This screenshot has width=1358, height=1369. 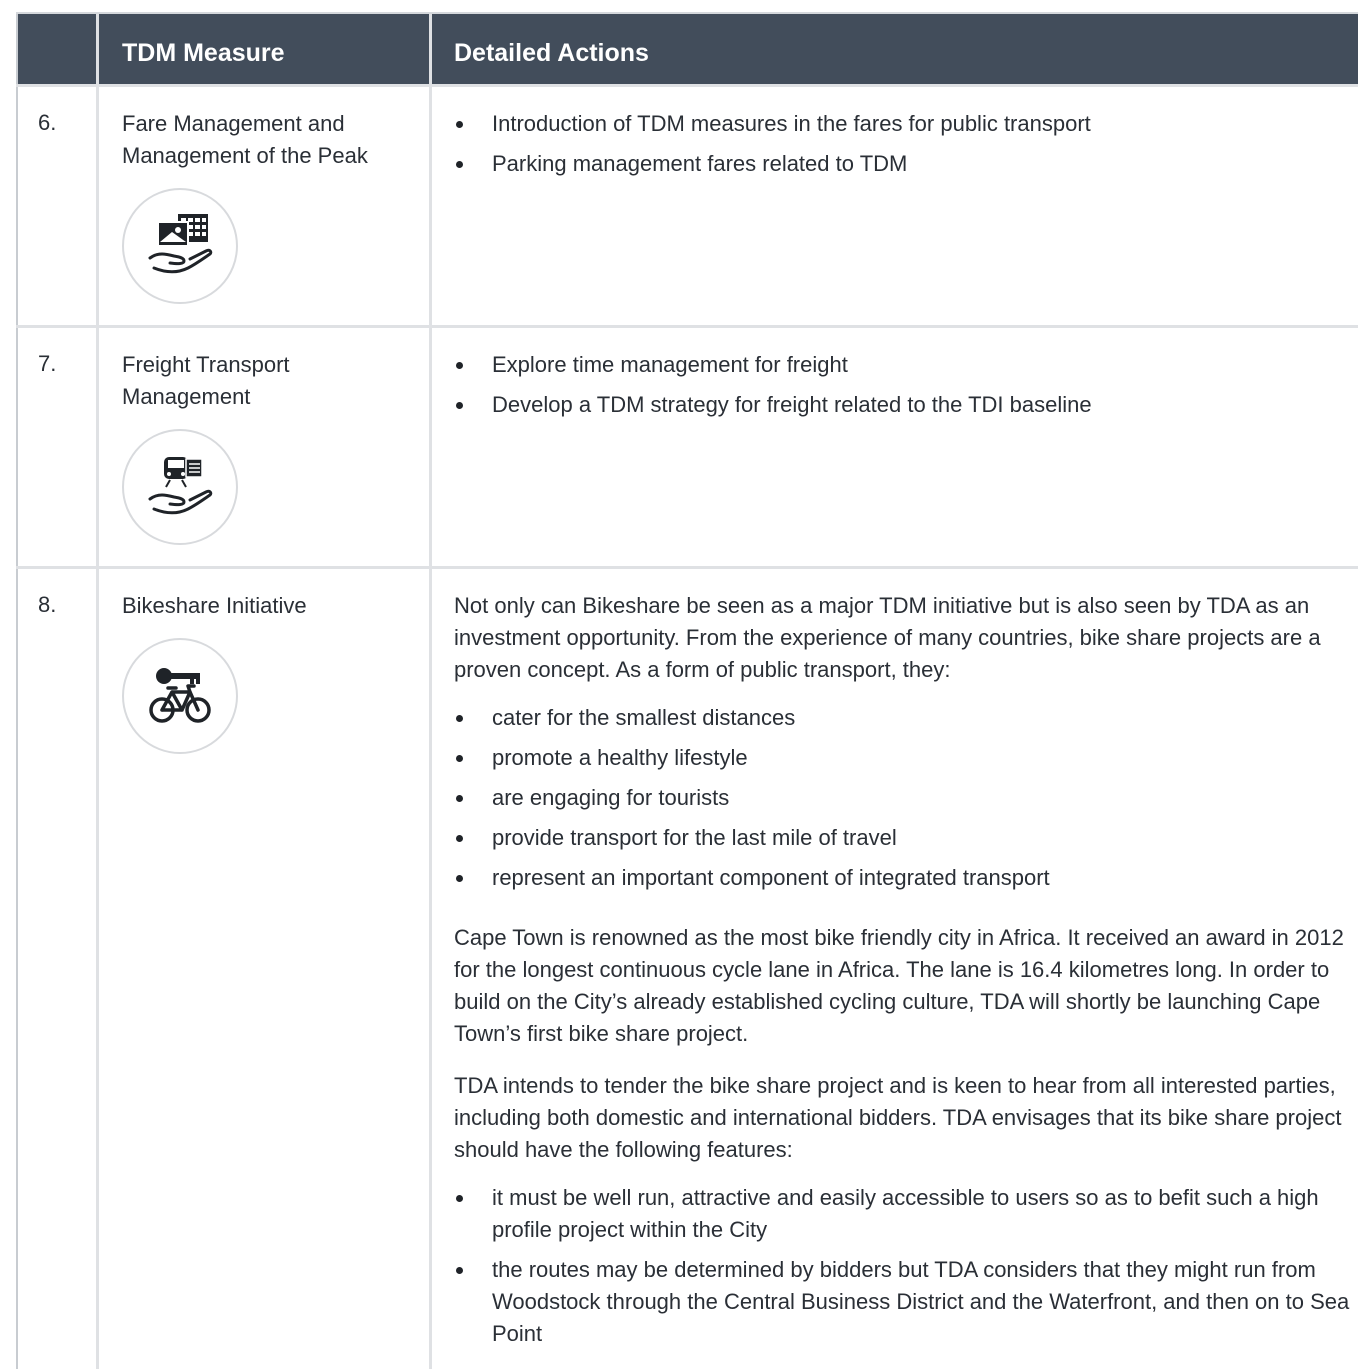 I want to click on measure-name: Bikeshare Initiative, so click(x=214, y=605).